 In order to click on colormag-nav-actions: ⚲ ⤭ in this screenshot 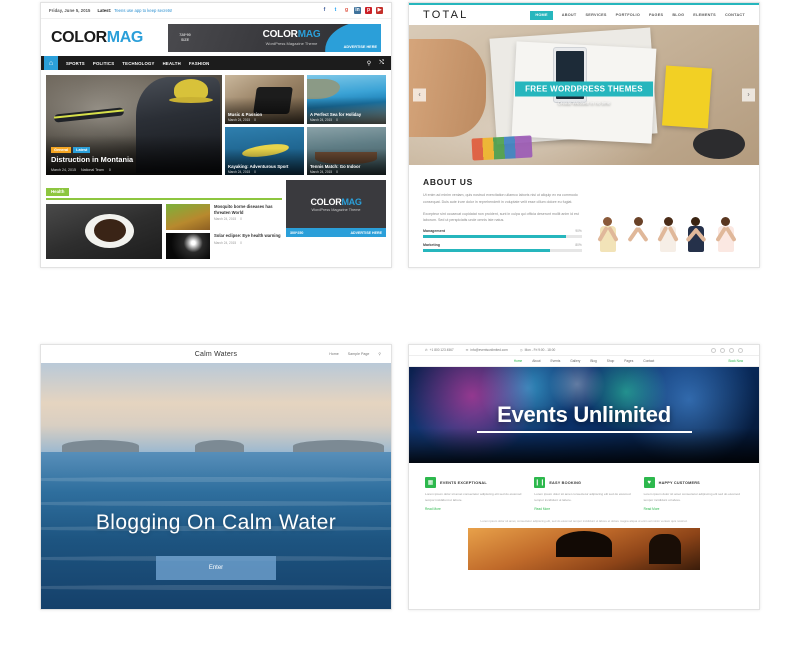, I will do `click(379, 63)`.